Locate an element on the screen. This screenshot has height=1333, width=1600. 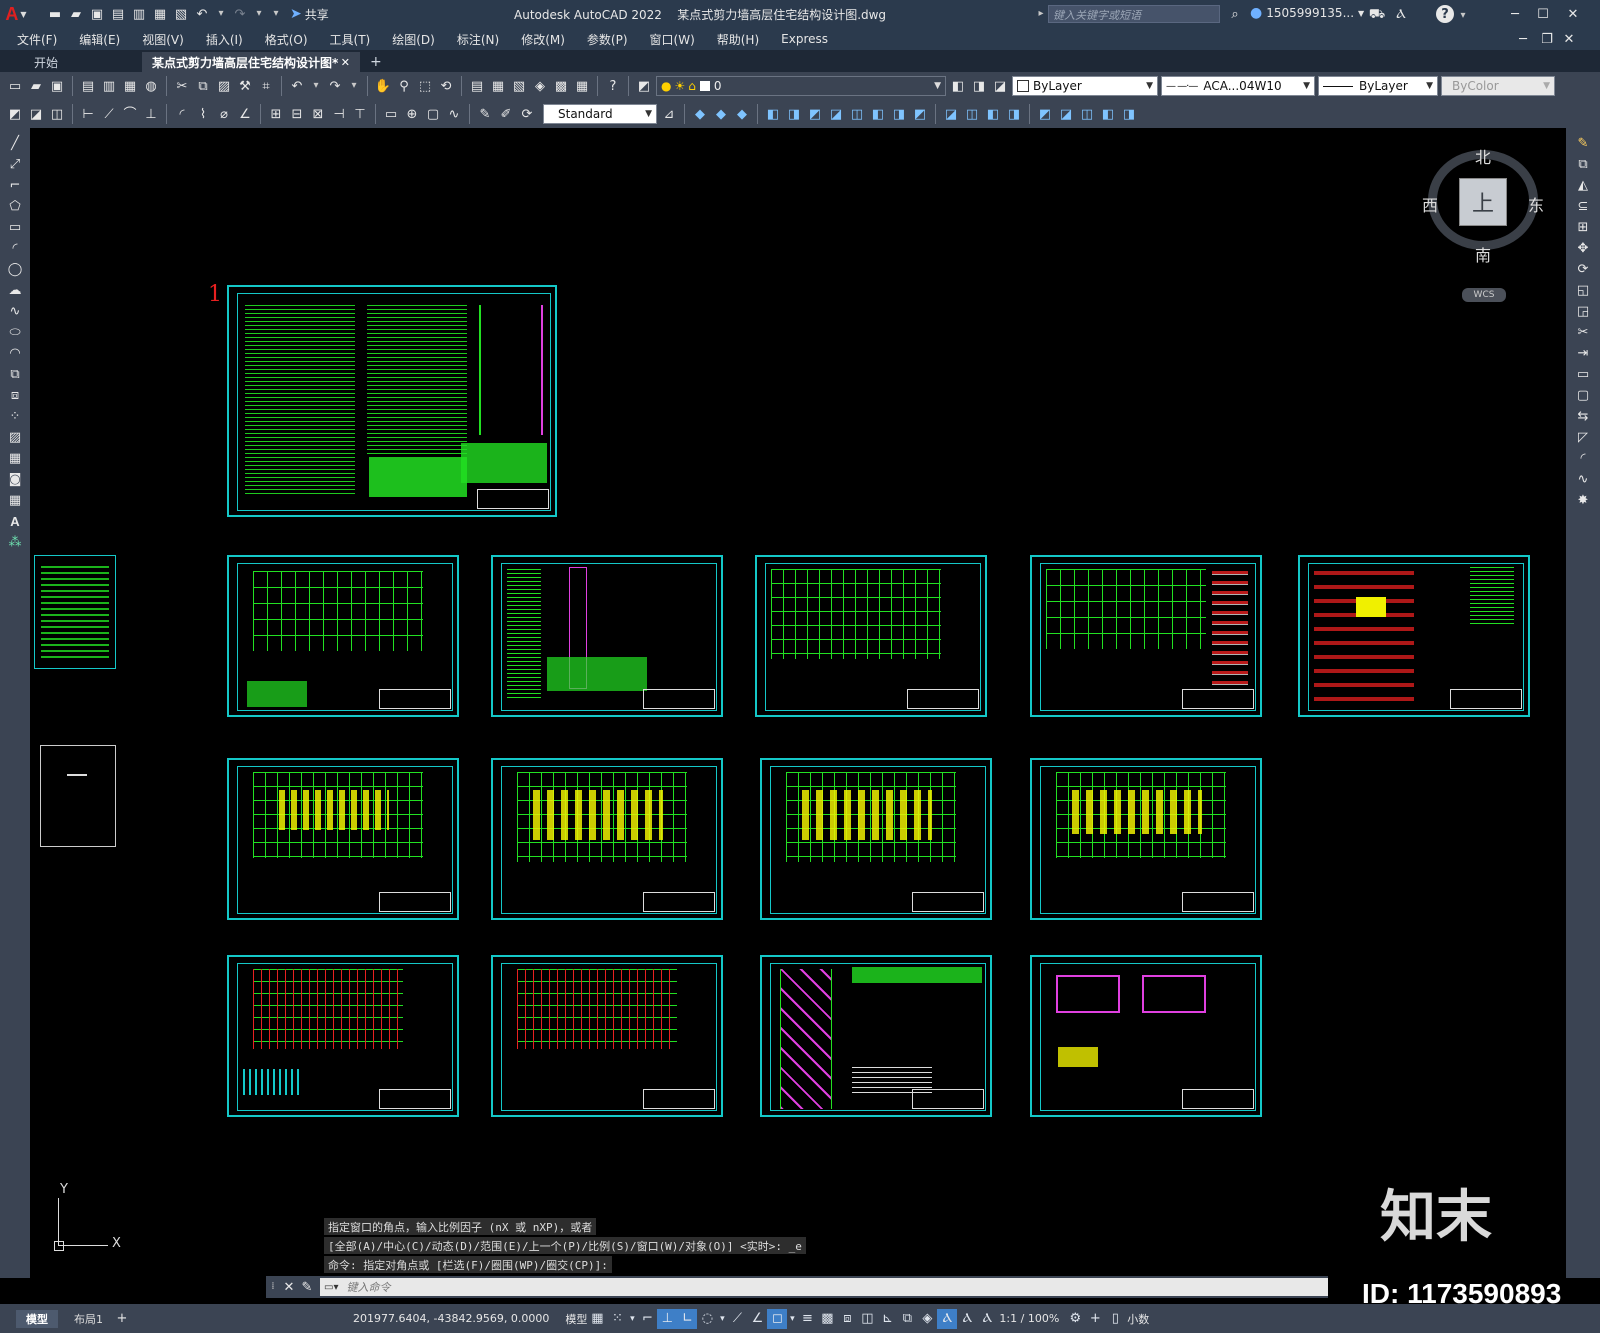
object-snap-dropdown-icon: ▾ is located at coordinates (792, 1319).